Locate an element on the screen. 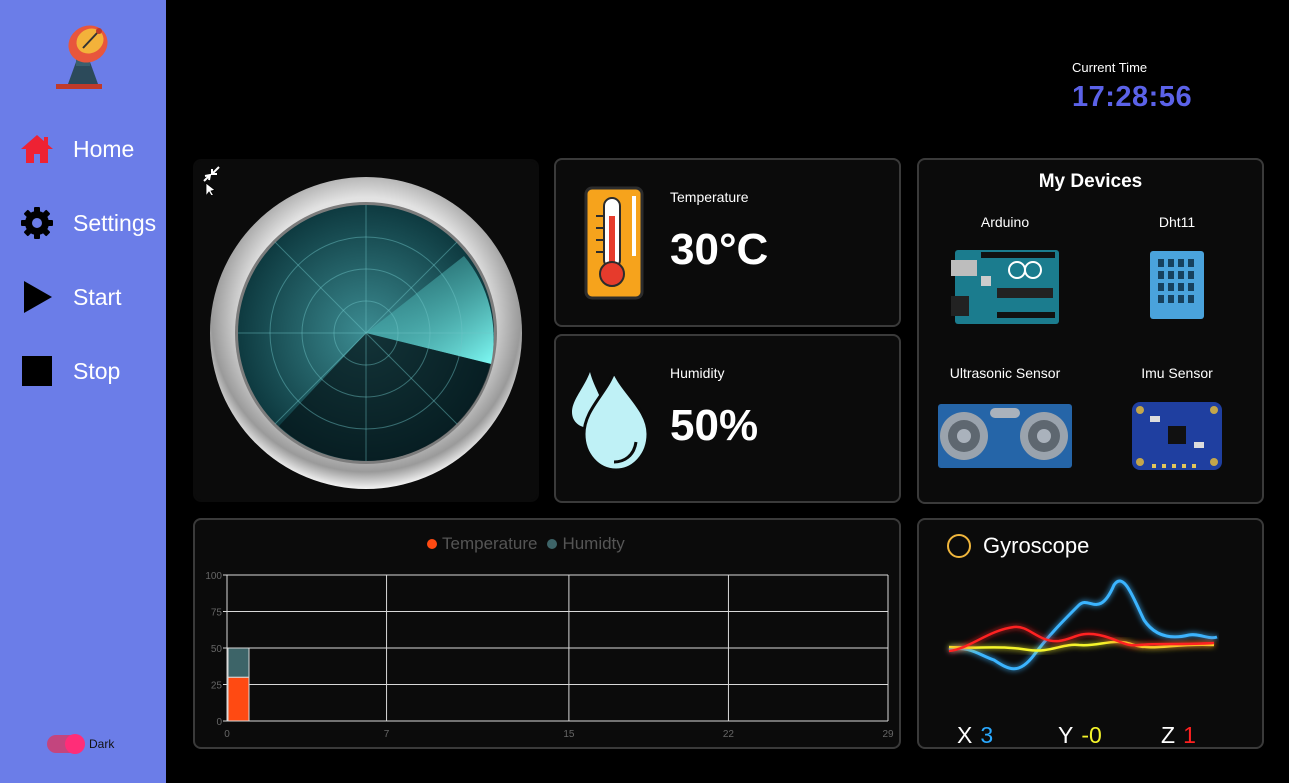 The width and height of the screenshot is (1289, 783). water-drops-icon is located at coordinates (610, 423).